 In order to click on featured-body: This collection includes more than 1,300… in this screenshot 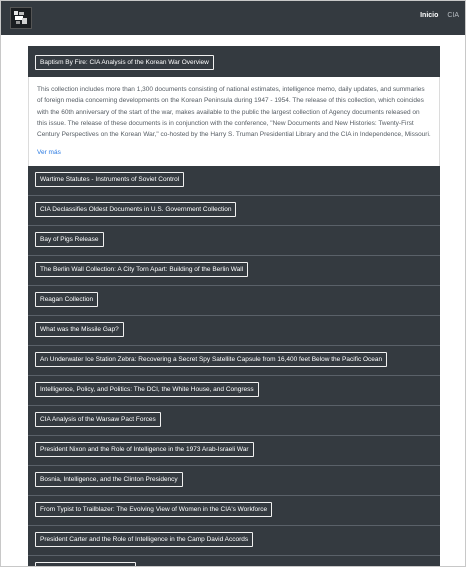, I will do `click(234, 122)`.